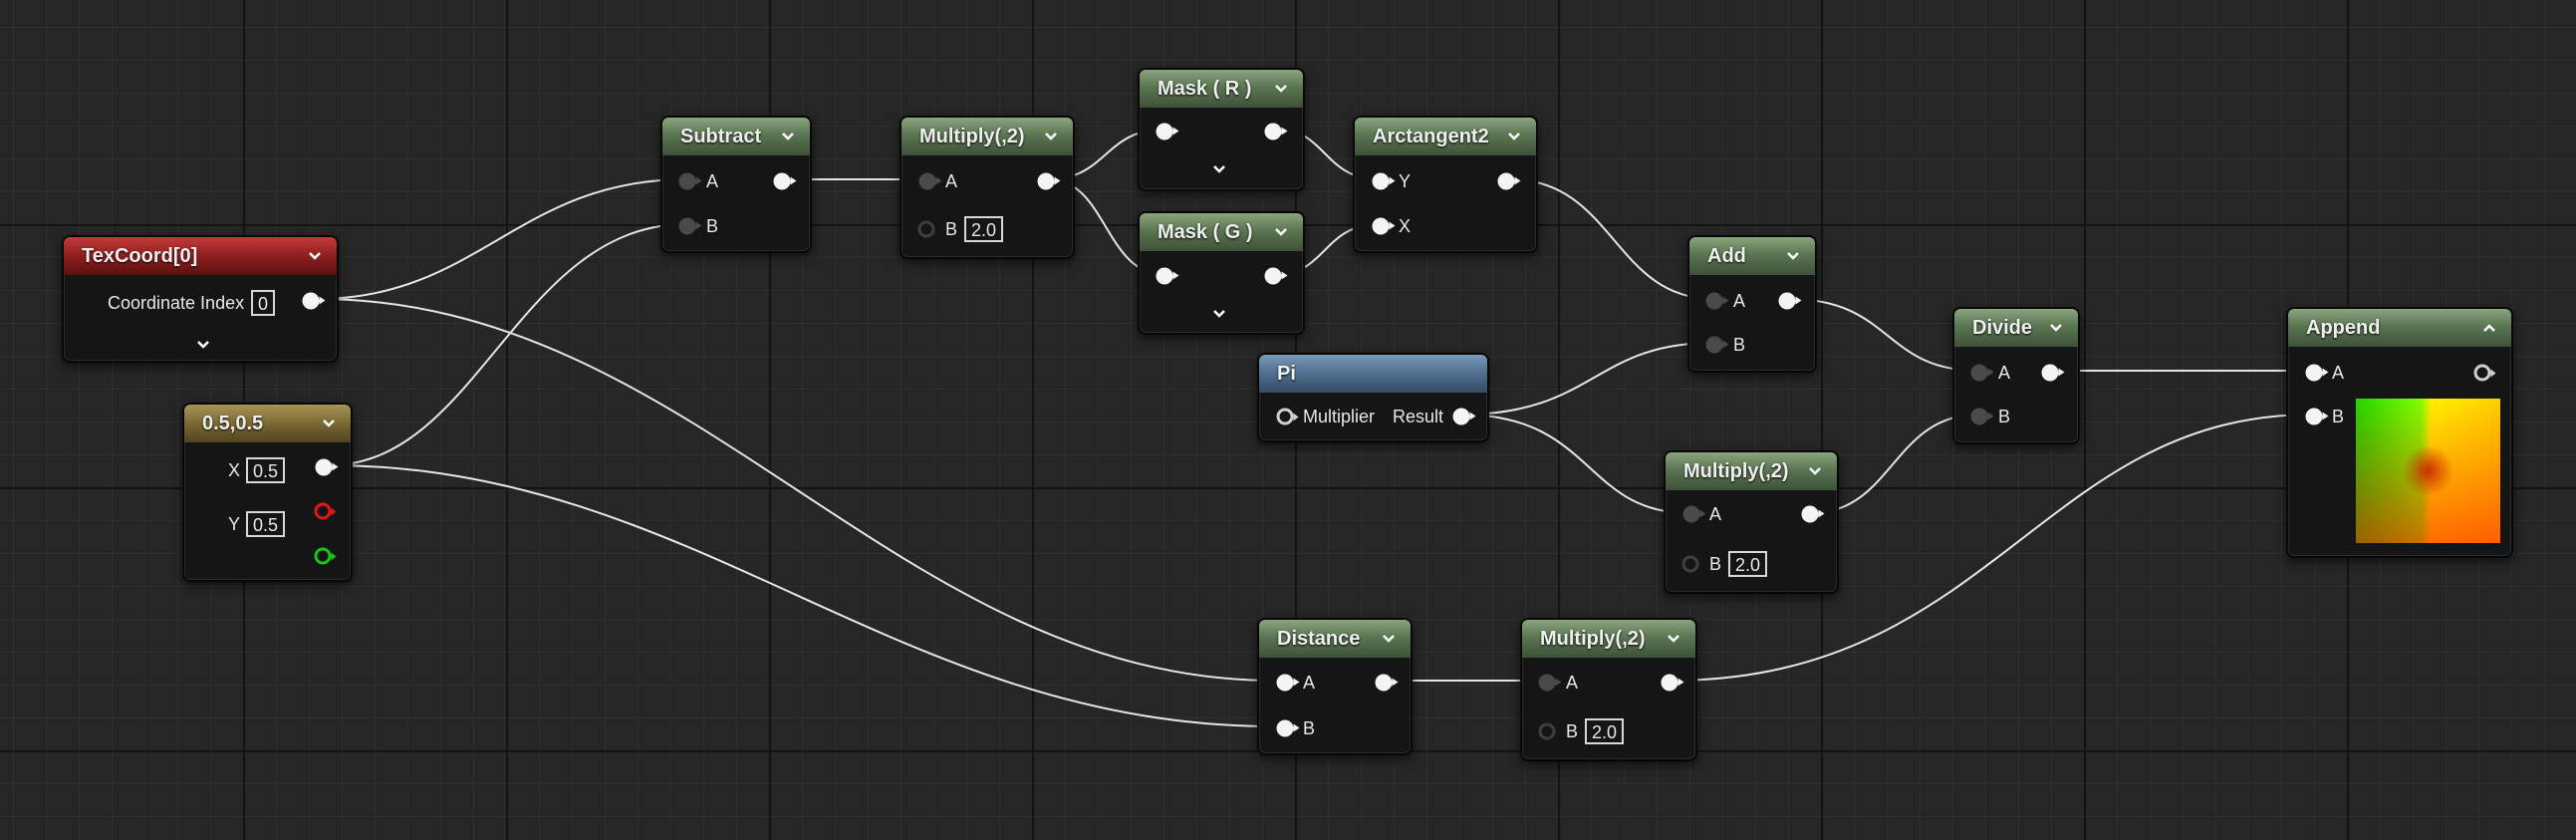 This screenshot has width=2576, height=840. I want to click on input-y-label: Y, so click(1405, 181).